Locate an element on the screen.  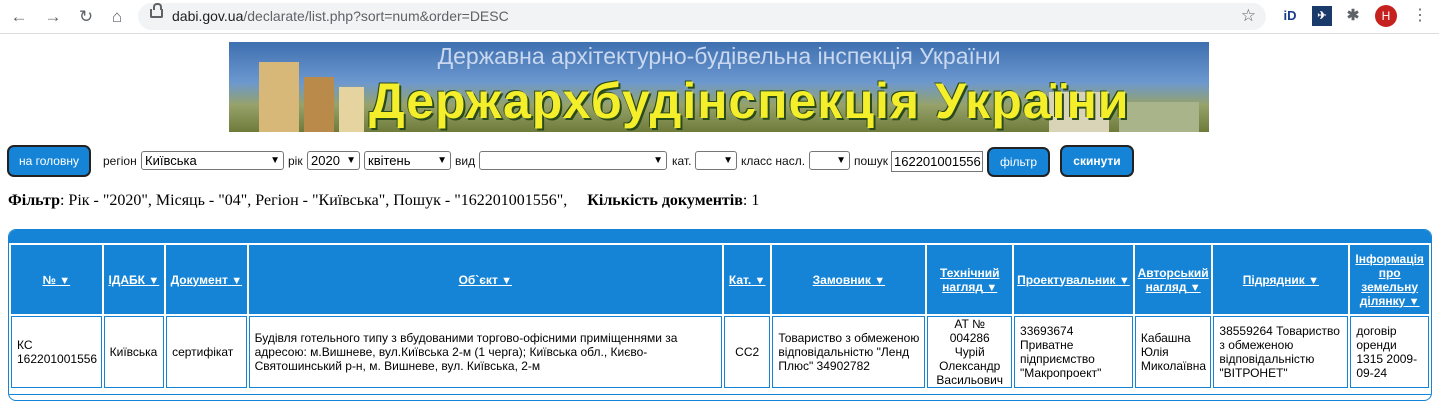
cell-category: СС2 is located at coordinates (747, 352).